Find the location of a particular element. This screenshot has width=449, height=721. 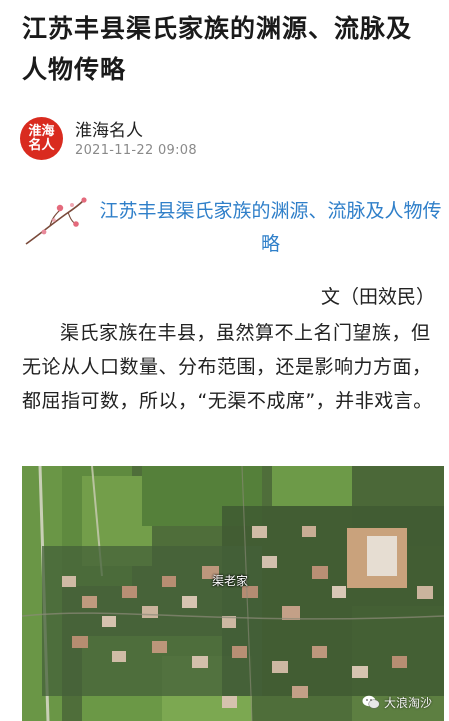

wechat-icon is located at coordinates (371, 702).